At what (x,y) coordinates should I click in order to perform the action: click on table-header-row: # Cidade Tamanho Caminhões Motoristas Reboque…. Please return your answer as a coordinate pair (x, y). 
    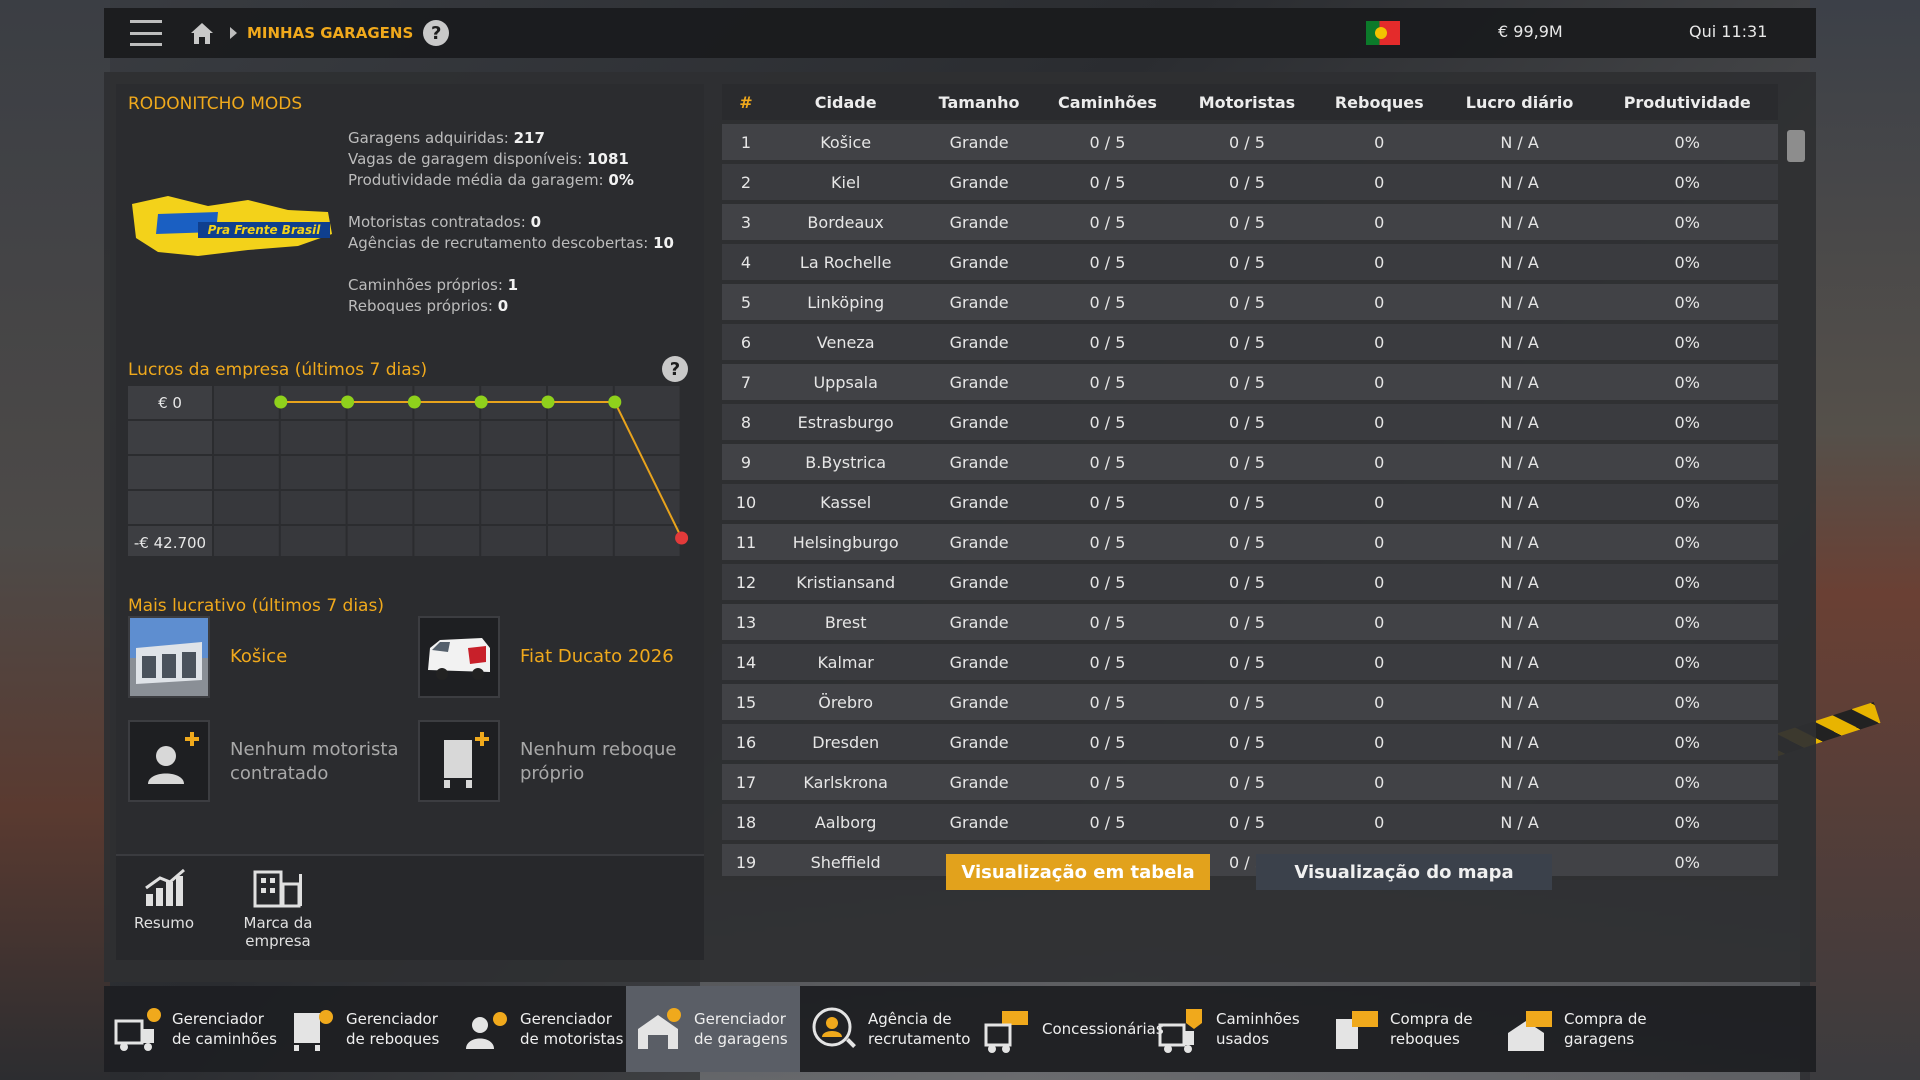
    Looking at the image, I should click on (1250, 102).